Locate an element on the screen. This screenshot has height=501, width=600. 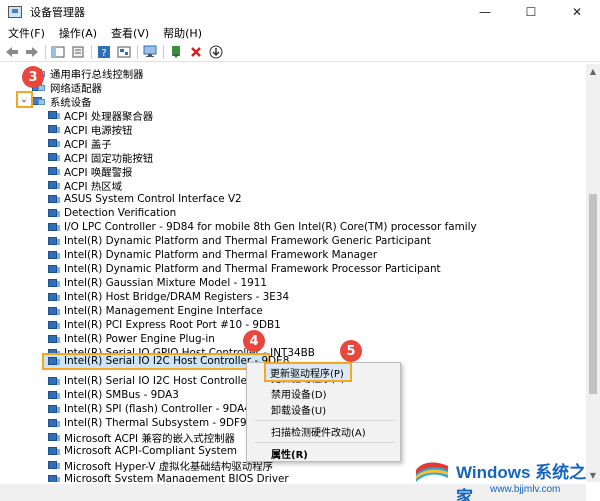
tree-item: Intel(R) Power Engine Plug-in is located at coordinates (131, 339).